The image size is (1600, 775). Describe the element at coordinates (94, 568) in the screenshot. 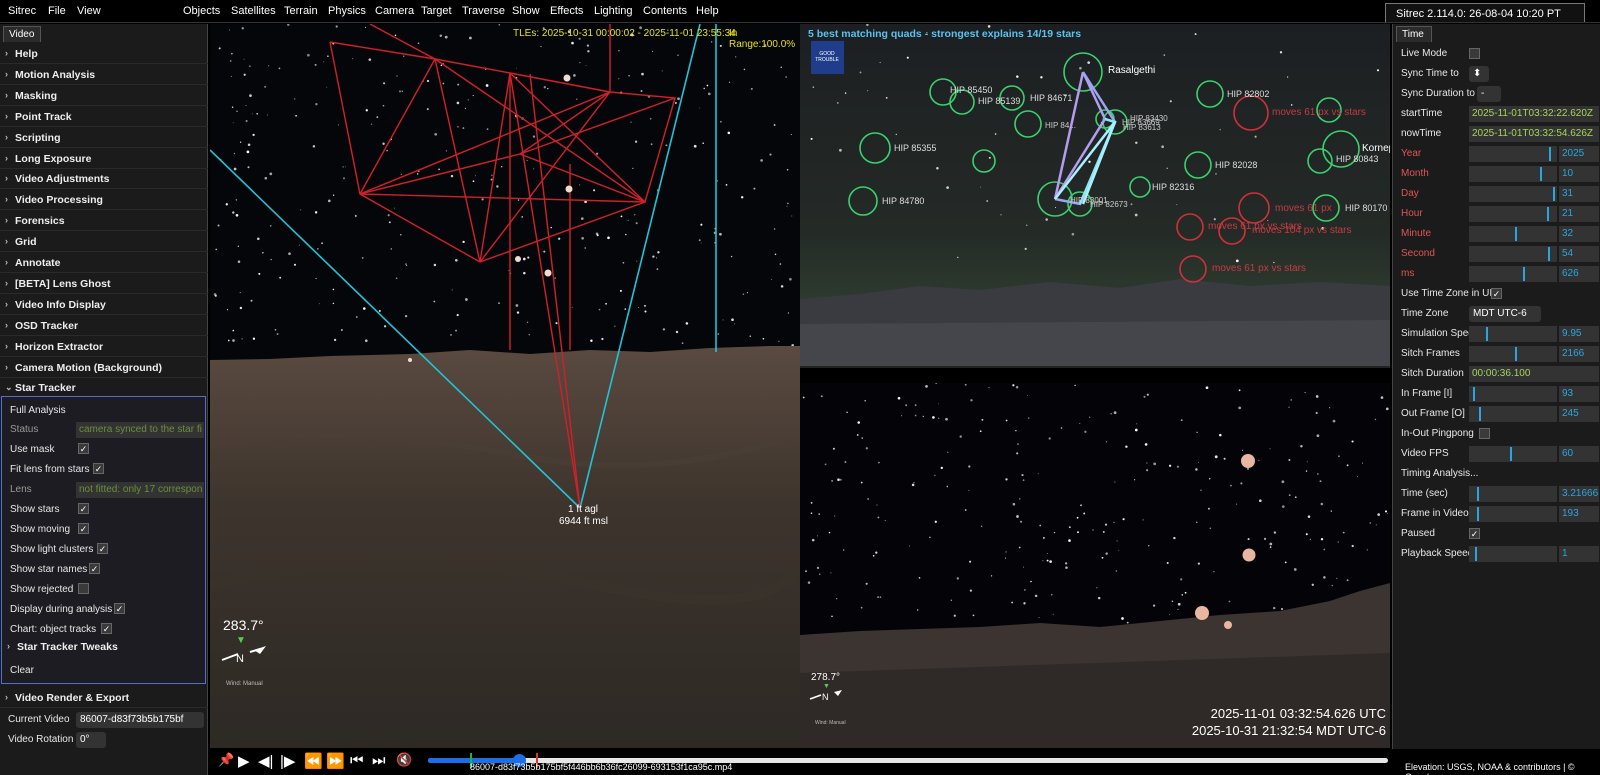

I see `show-star-names-checkbox: ✓` at that location.